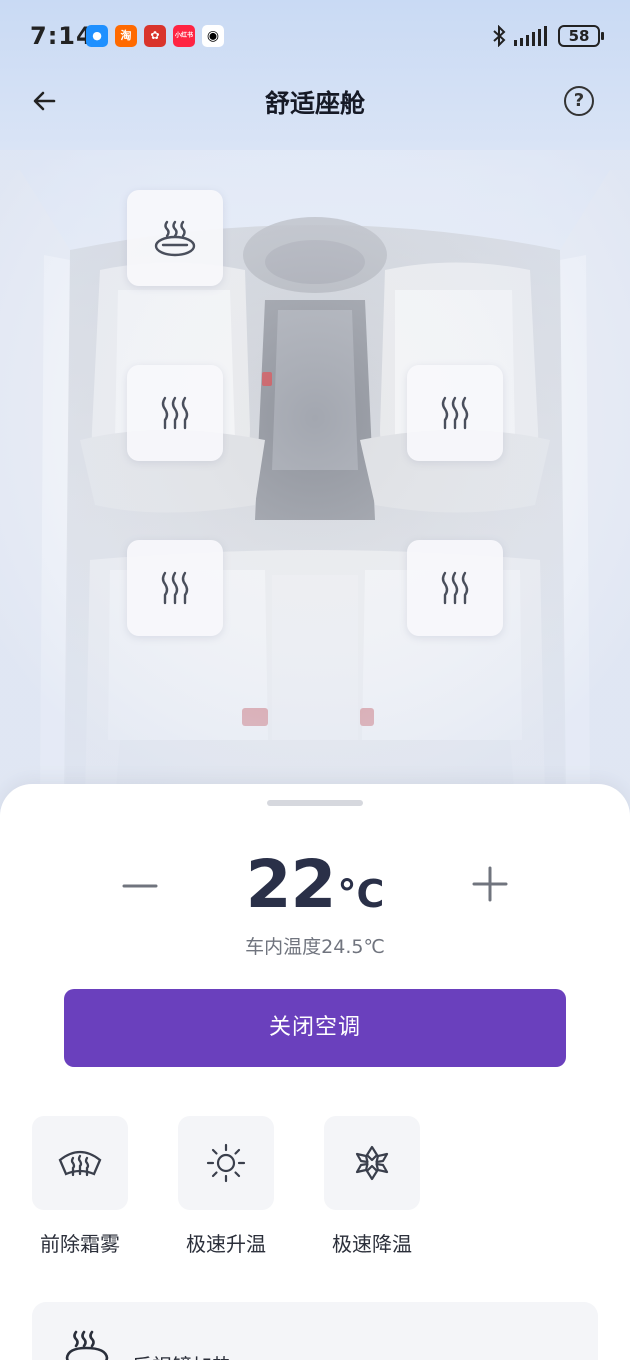  I want to click on page-title: 舒适座舱, so click(314, 103).